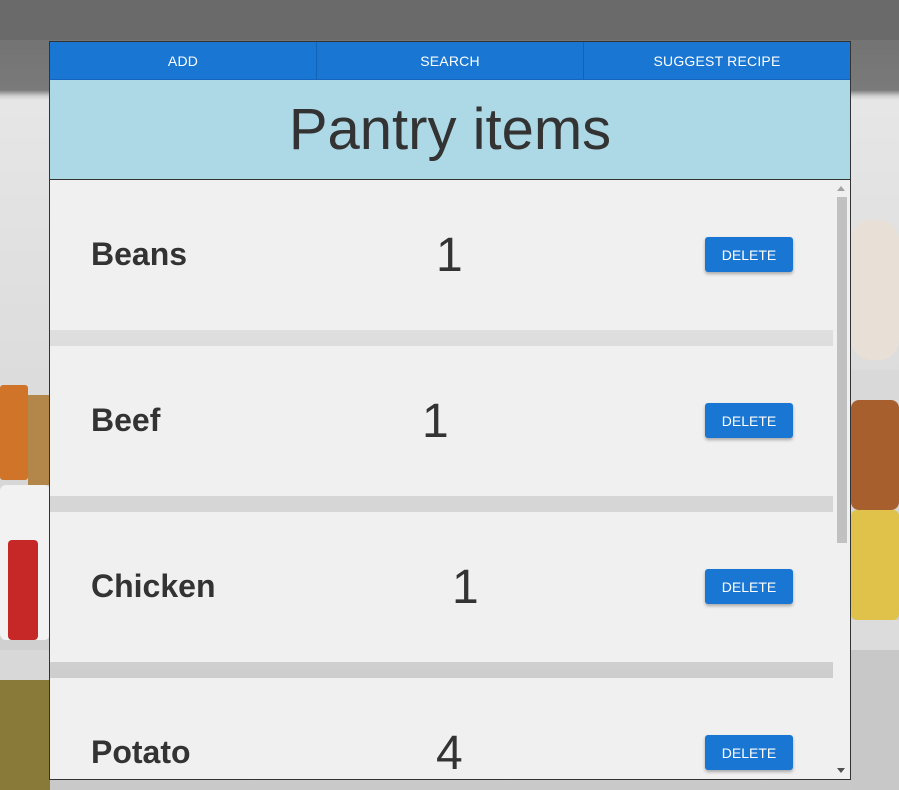 This screenshot has width=899, height=790. I want to click on scroll-down-arrow-icon, so click(841, 770).